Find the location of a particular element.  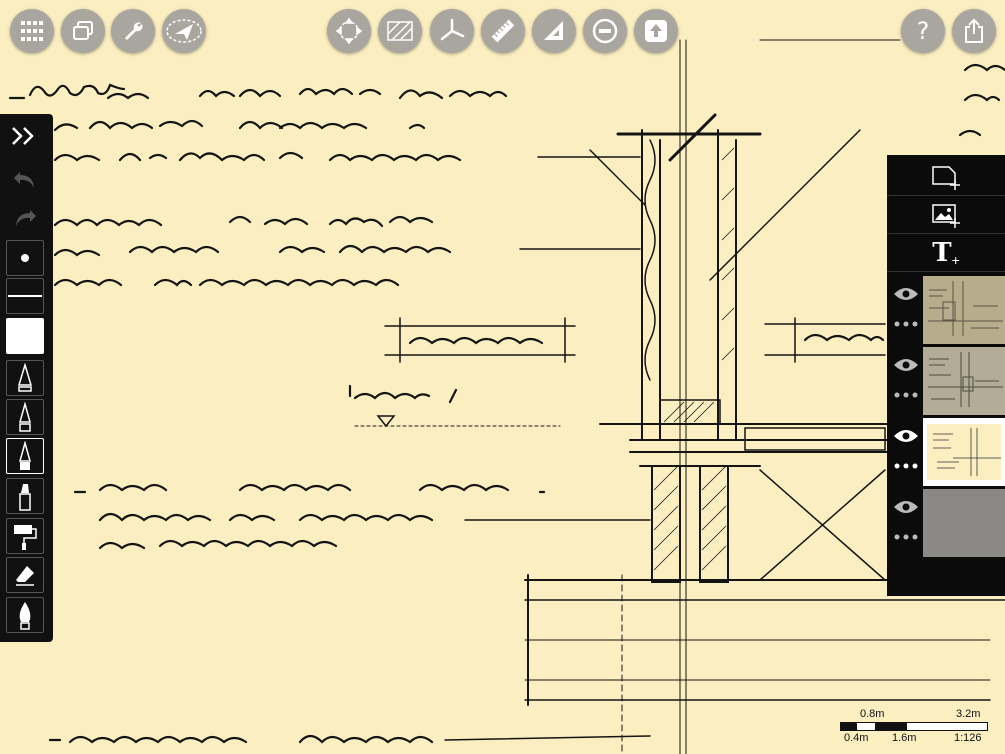

settings-button is located at coordinates (133, 31).